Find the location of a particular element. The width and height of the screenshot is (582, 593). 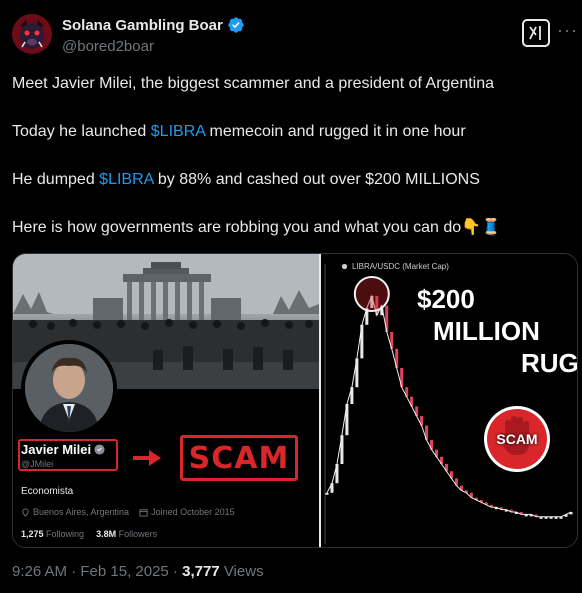

following-stat: 1,275 Following is located at coordinates (52, 534).